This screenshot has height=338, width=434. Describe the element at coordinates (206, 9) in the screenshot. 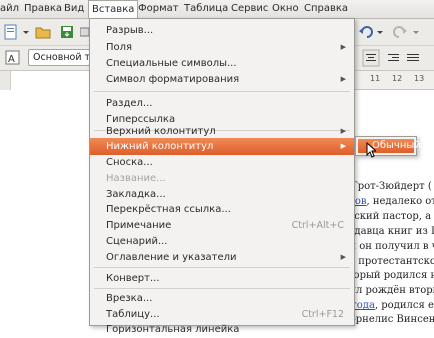

I see `menu-table: Таблица` at that location.